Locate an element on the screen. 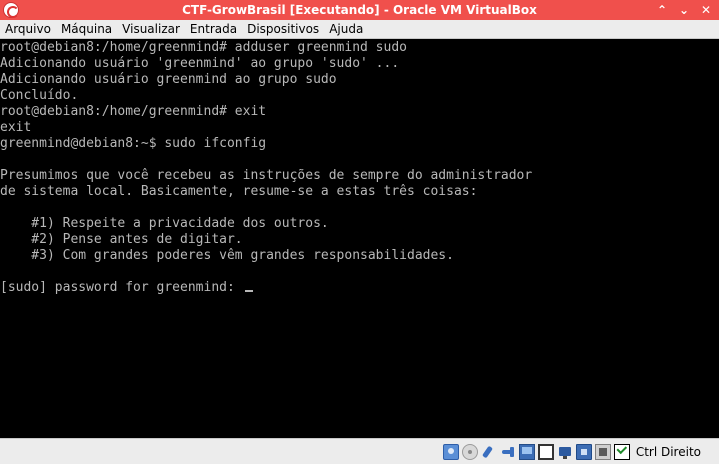  menu-entrada: Entrada is located at coordinates (213, 29).